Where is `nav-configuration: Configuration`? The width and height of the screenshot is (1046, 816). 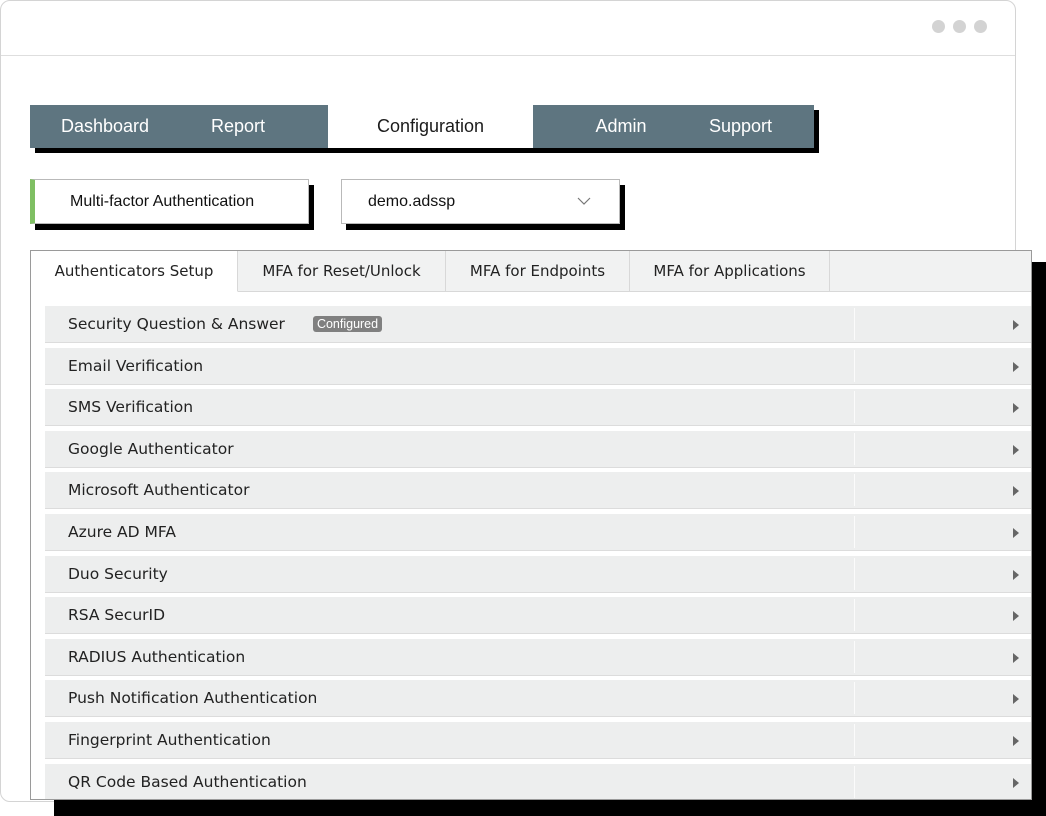 nav-configuration: Configuration is located at coordinates (430, 126).